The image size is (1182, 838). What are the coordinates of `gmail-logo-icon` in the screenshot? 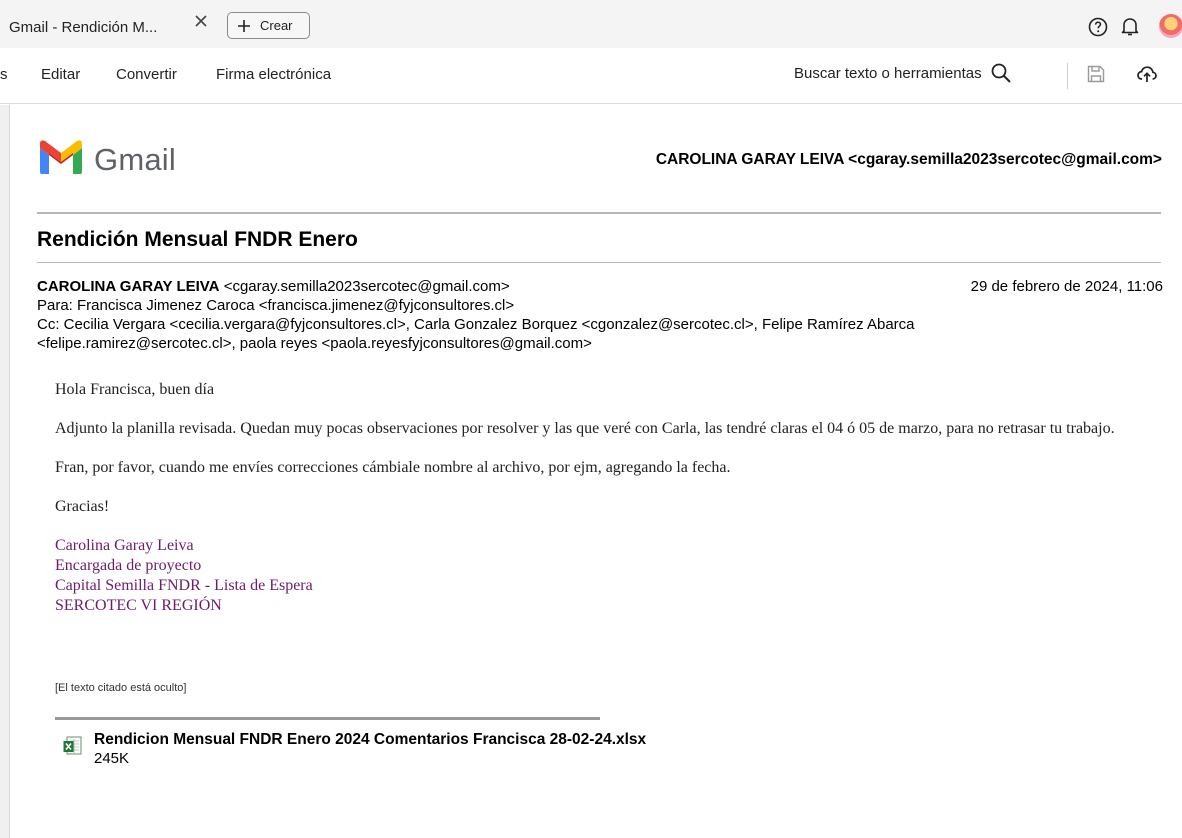 It's located at (61, 157).